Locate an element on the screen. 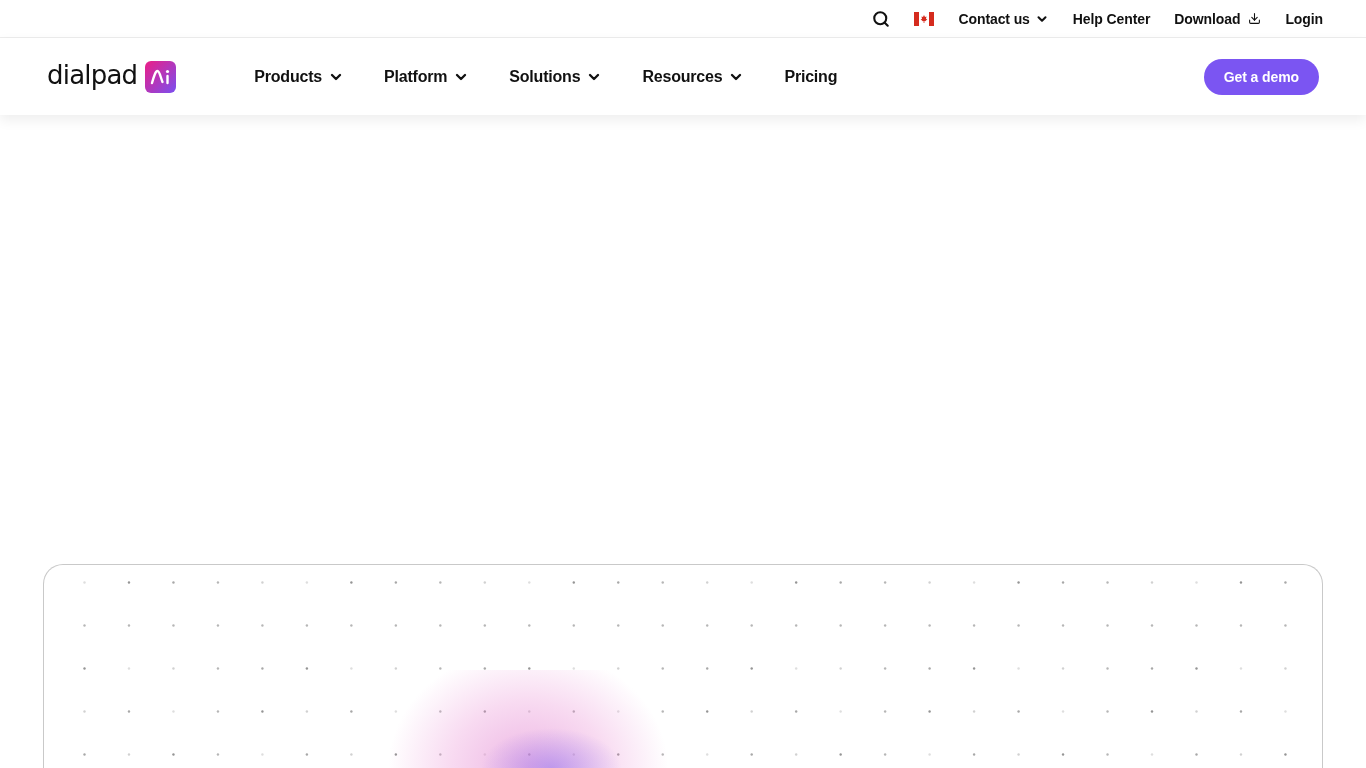 This screenshot has height=768, width=1366. search-icon is located at coordinates (881, 18).